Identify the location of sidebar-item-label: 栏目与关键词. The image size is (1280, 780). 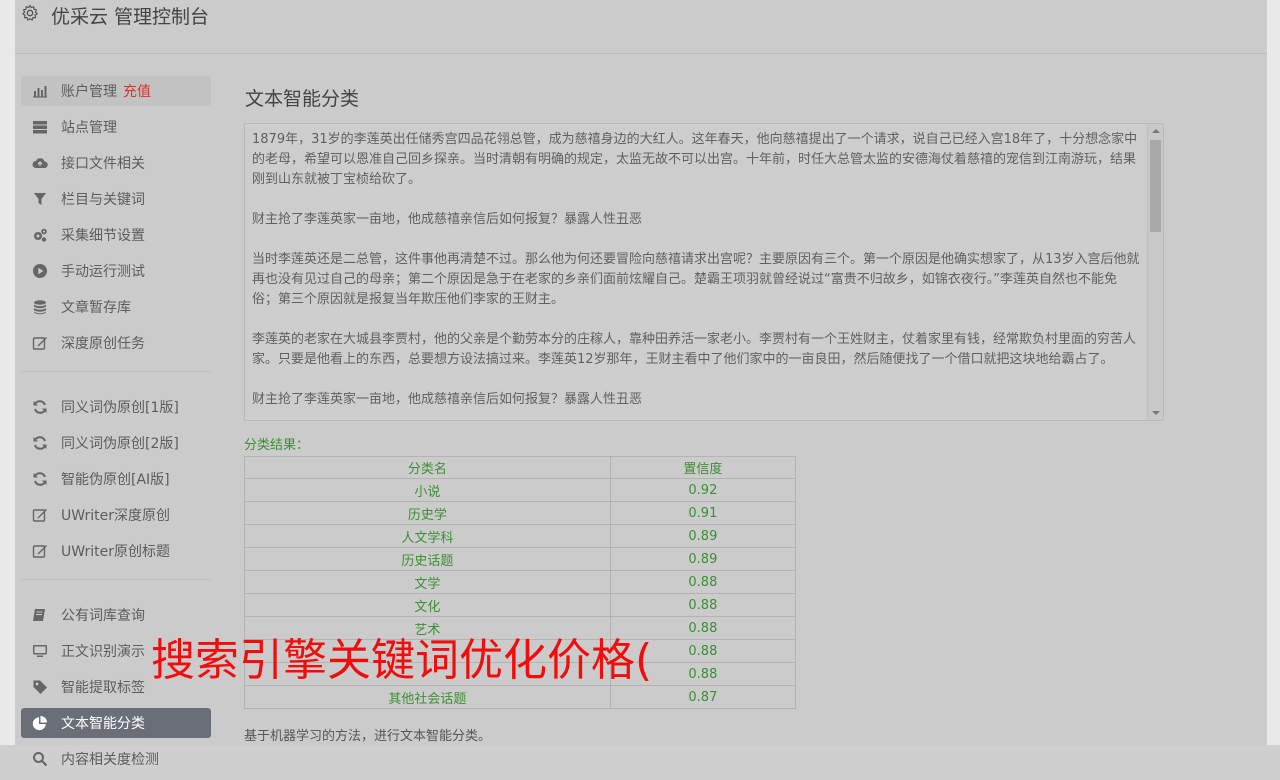
(103, 200).